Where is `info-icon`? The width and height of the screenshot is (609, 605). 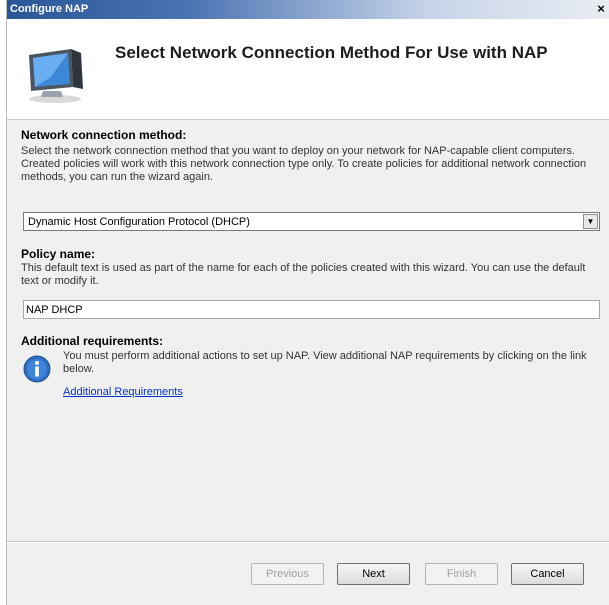
info-icon is located at coordinates (37, 370).